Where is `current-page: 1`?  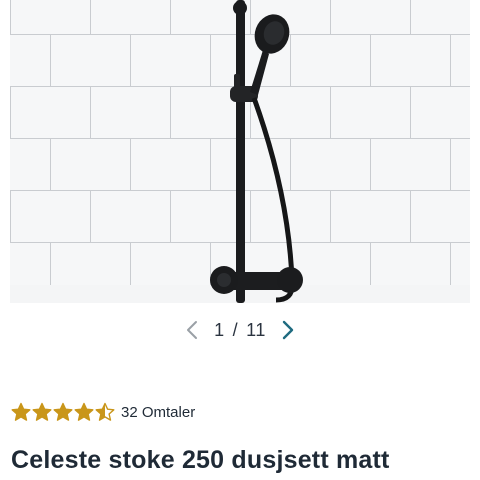
current-page: 1 is located at coordinates (219, 329).